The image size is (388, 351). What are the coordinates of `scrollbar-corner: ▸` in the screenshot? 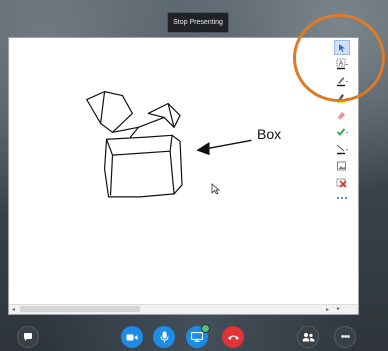 It's located at (344, 309).